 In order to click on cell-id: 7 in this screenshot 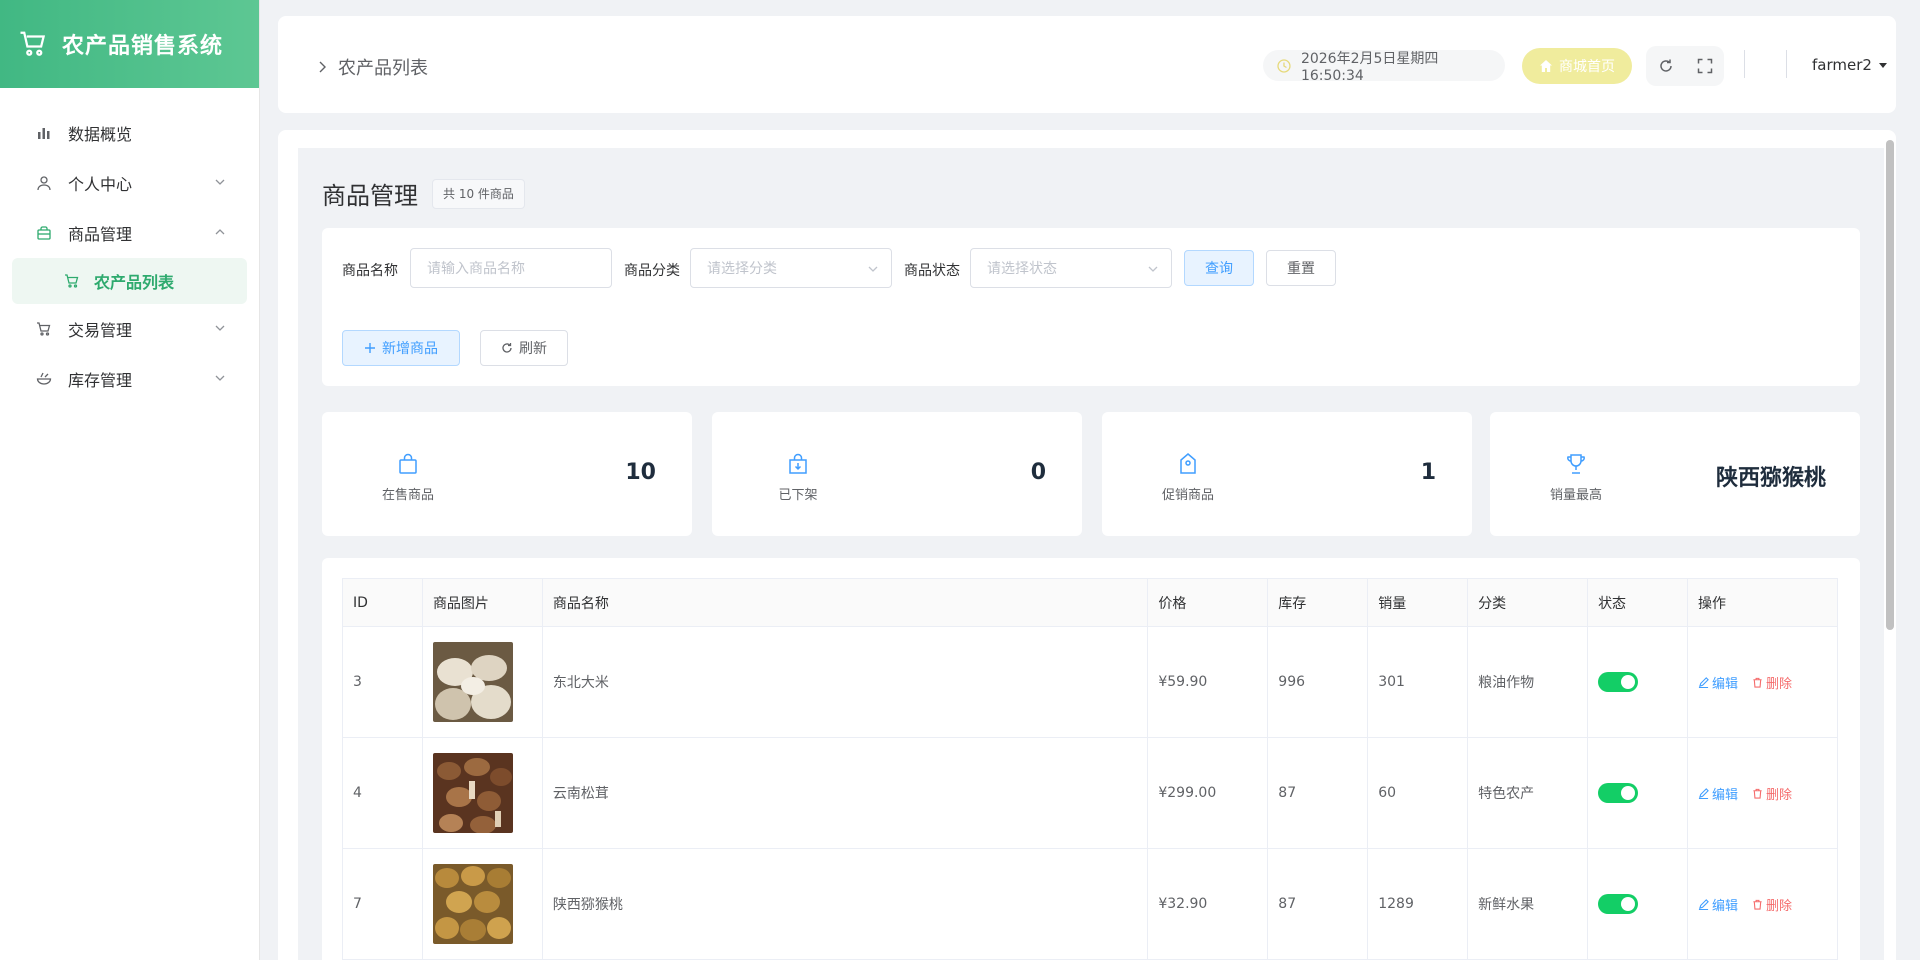, I will do `click(382, 904)`.